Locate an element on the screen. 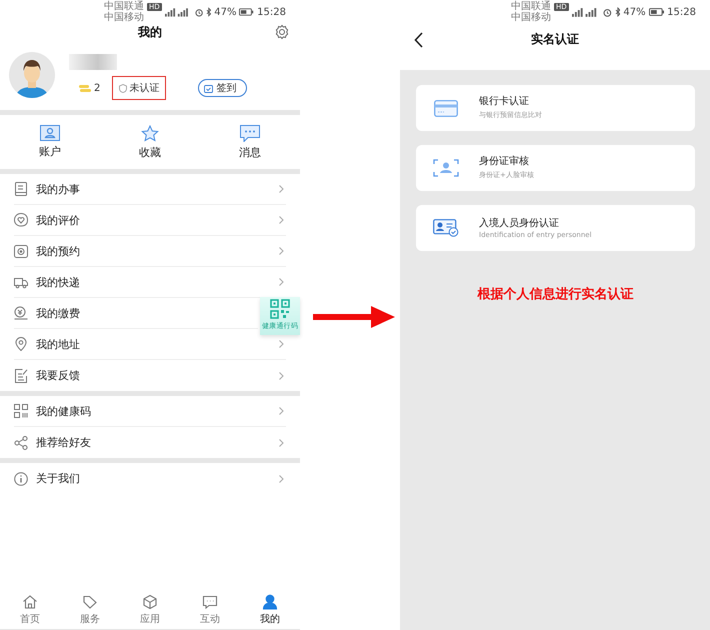 The width and height of the screenshot is (710, 630). unverified-status: 未认证 is located at coordinates (139, 88).